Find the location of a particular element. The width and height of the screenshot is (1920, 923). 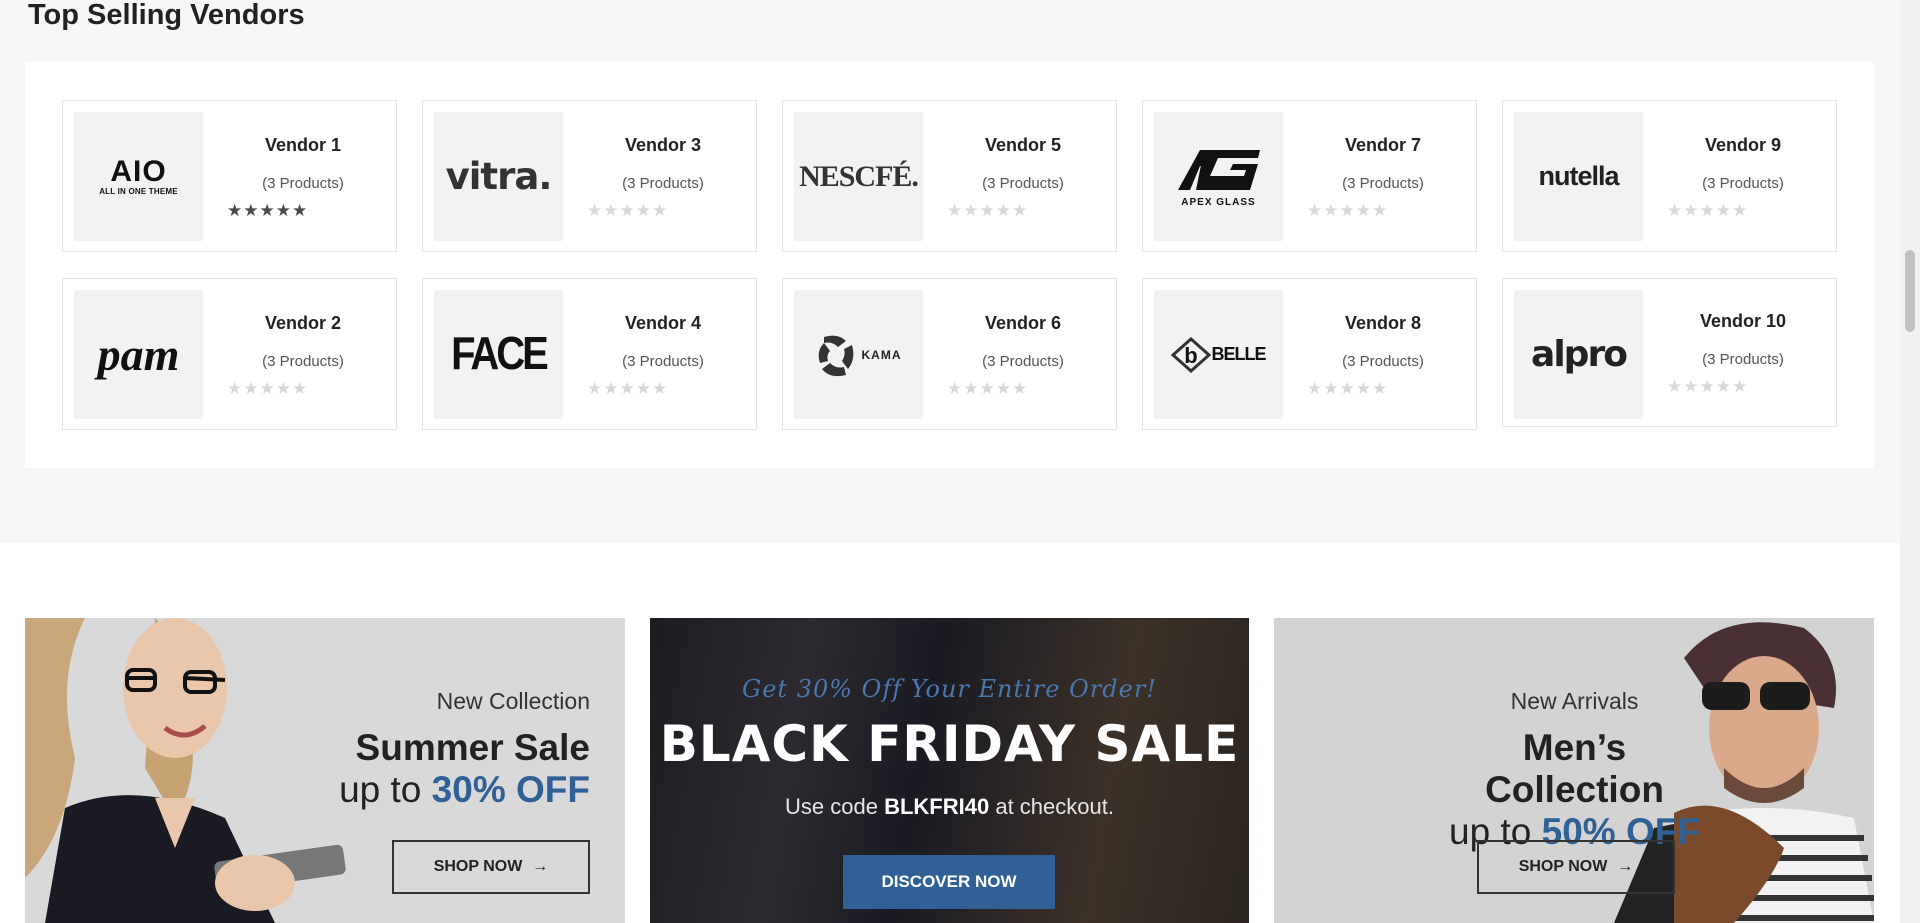

vendor-info: Vendor 10 (3 Products) ★★★★★ is located at coordinates (1743, 352).